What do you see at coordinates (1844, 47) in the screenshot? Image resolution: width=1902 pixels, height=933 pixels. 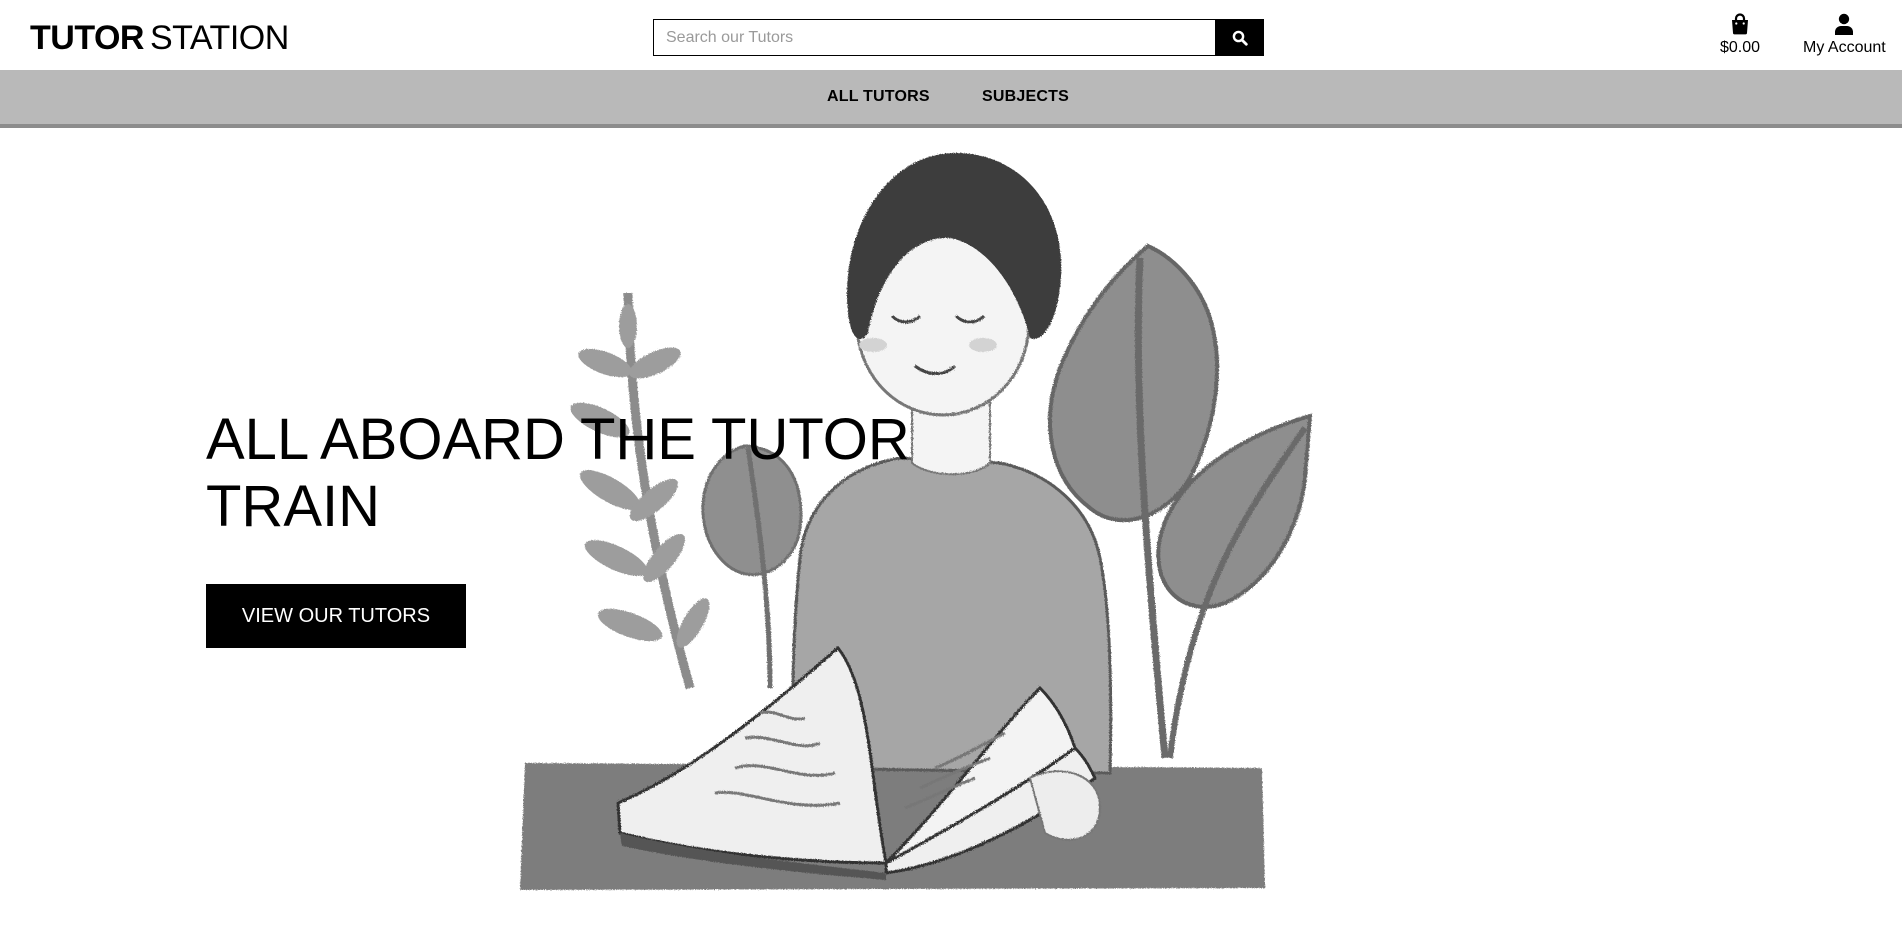 I see `my-account-label: My Account` at bounding box center [1844, 47].